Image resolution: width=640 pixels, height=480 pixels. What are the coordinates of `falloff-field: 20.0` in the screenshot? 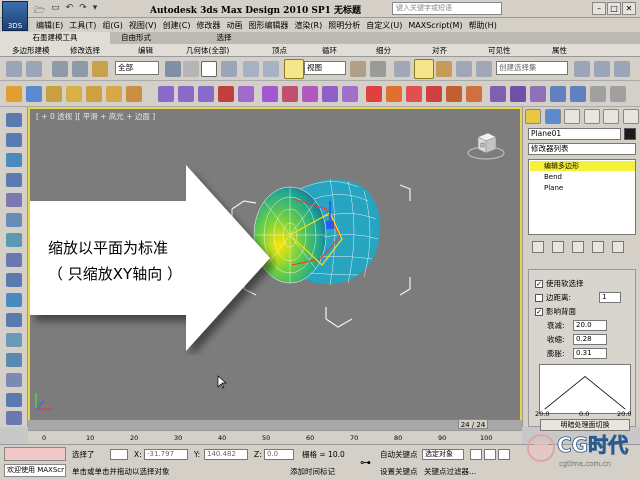 It's located at (590, 325).